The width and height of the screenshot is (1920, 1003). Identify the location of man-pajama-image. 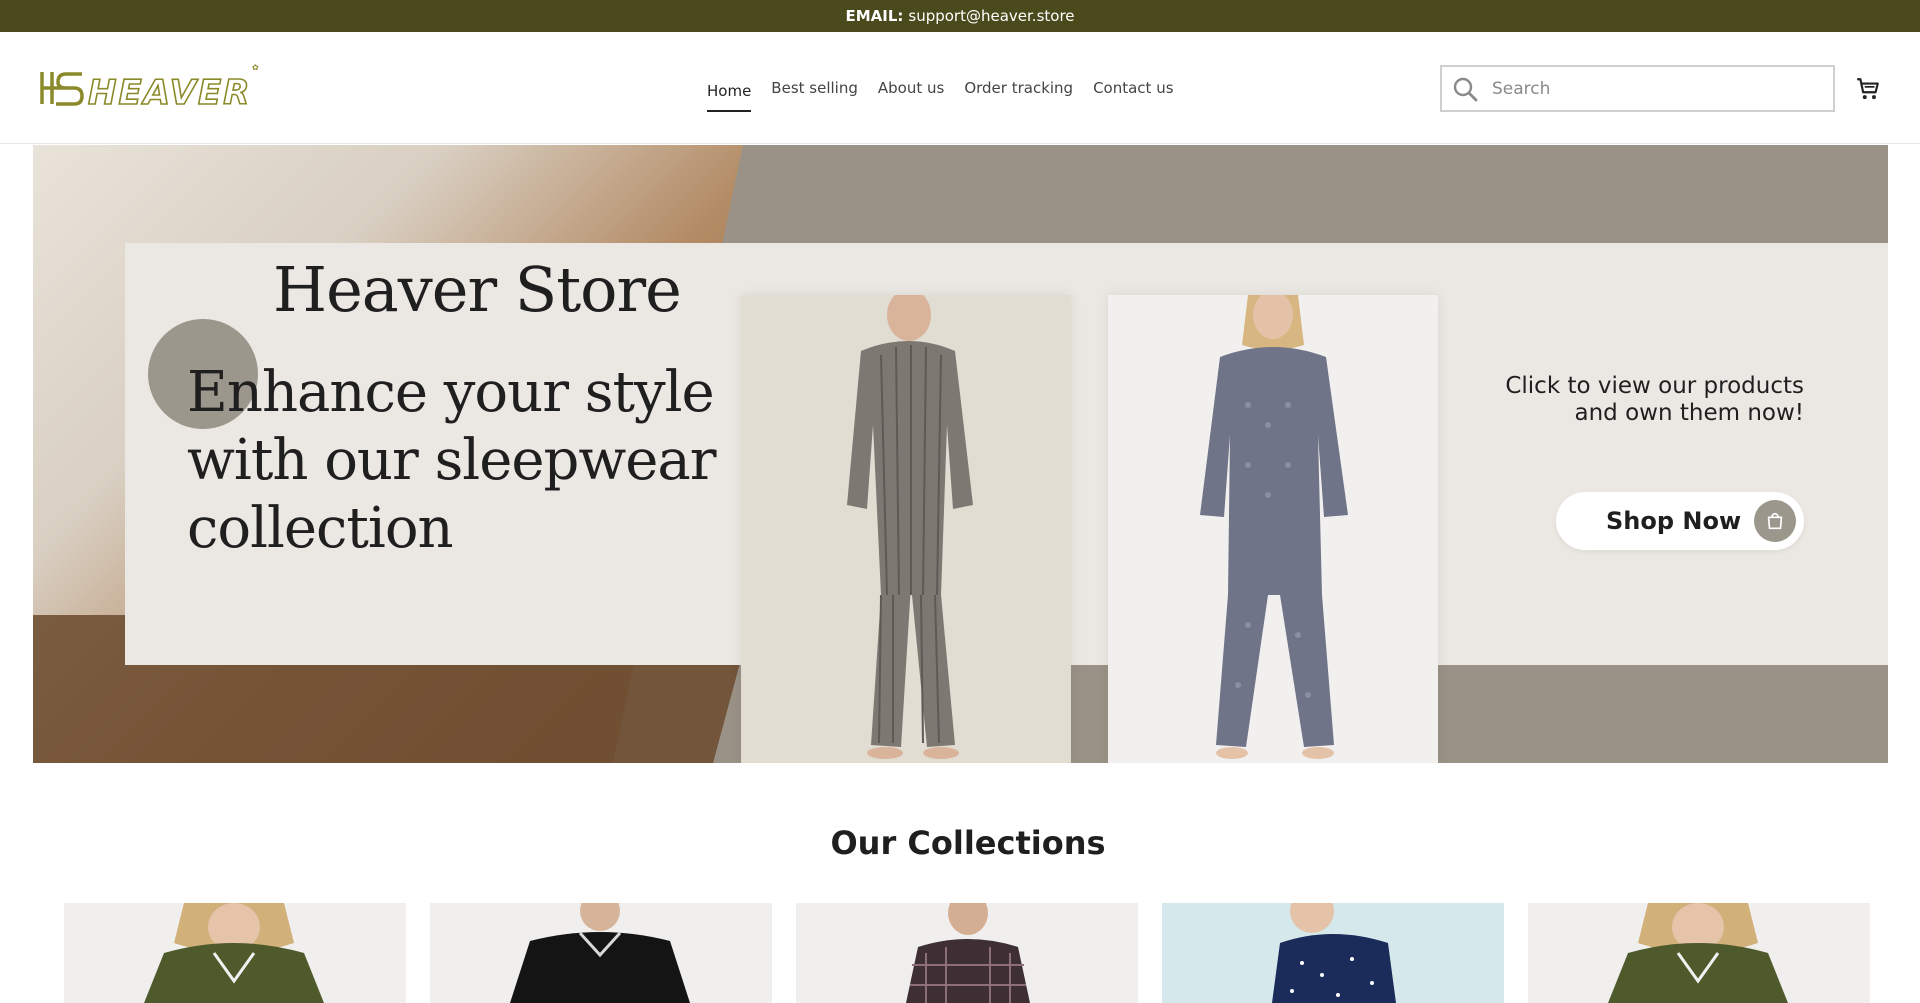
(910, 524).